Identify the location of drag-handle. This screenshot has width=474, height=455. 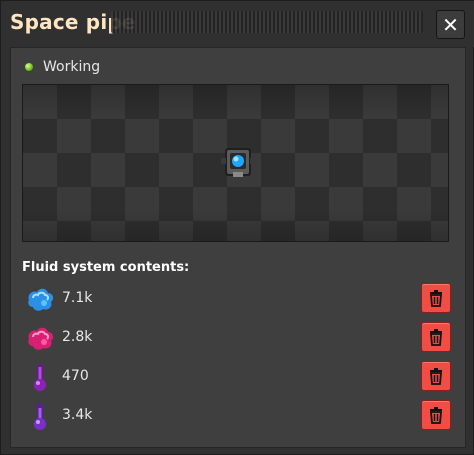
(267, 22).